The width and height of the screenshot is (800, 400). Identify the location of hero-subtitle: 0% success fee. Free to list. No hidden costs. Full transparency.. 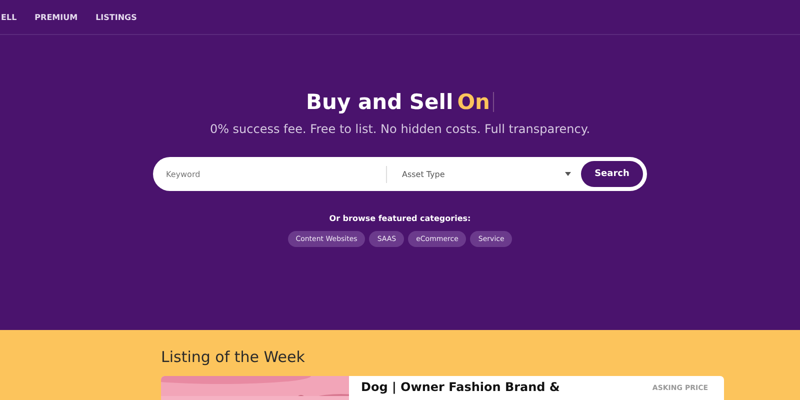
(400, 129).